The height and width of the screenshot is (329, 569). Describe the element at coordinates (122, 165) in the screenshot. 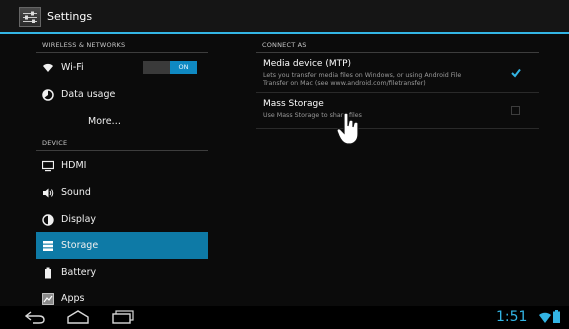

I see `sidebar-item-hdmi: HDMI` at that location.